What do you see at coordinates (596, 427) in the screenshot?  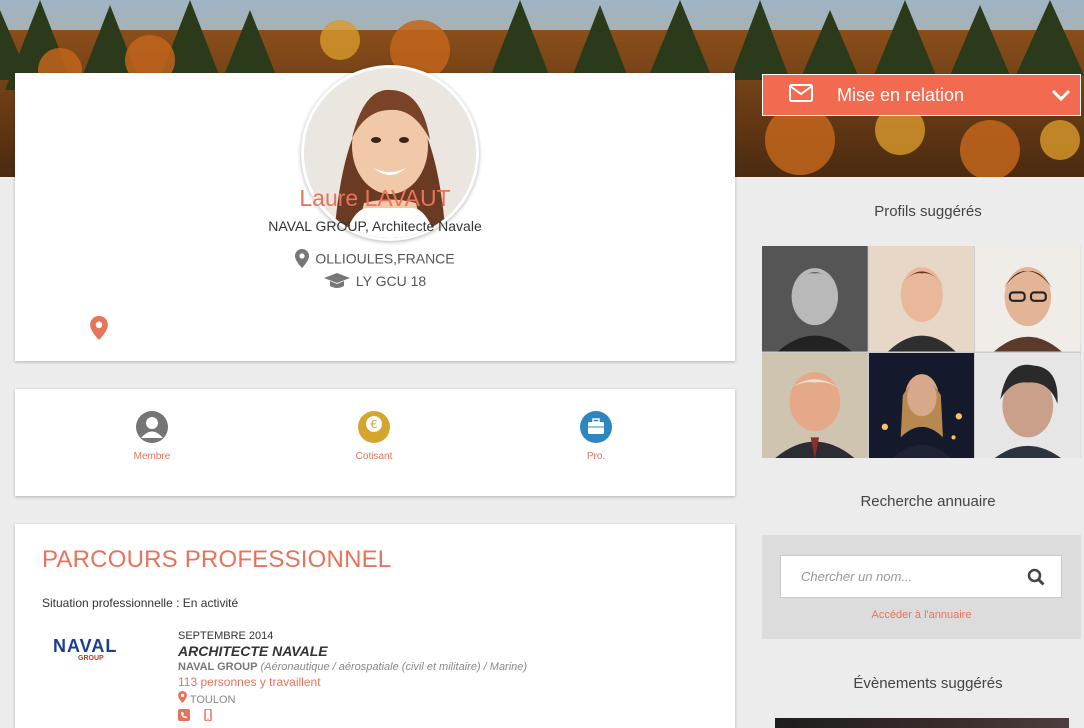 I see `briefcase-icon` at bounding box center [596, 427].